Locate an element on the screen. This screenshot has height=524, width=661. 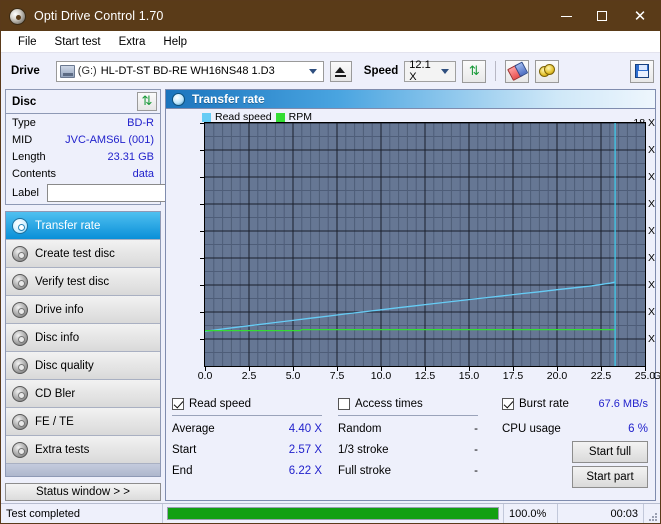
stat-row-start: Start 2.57 X is located at coordinates (247, 449).